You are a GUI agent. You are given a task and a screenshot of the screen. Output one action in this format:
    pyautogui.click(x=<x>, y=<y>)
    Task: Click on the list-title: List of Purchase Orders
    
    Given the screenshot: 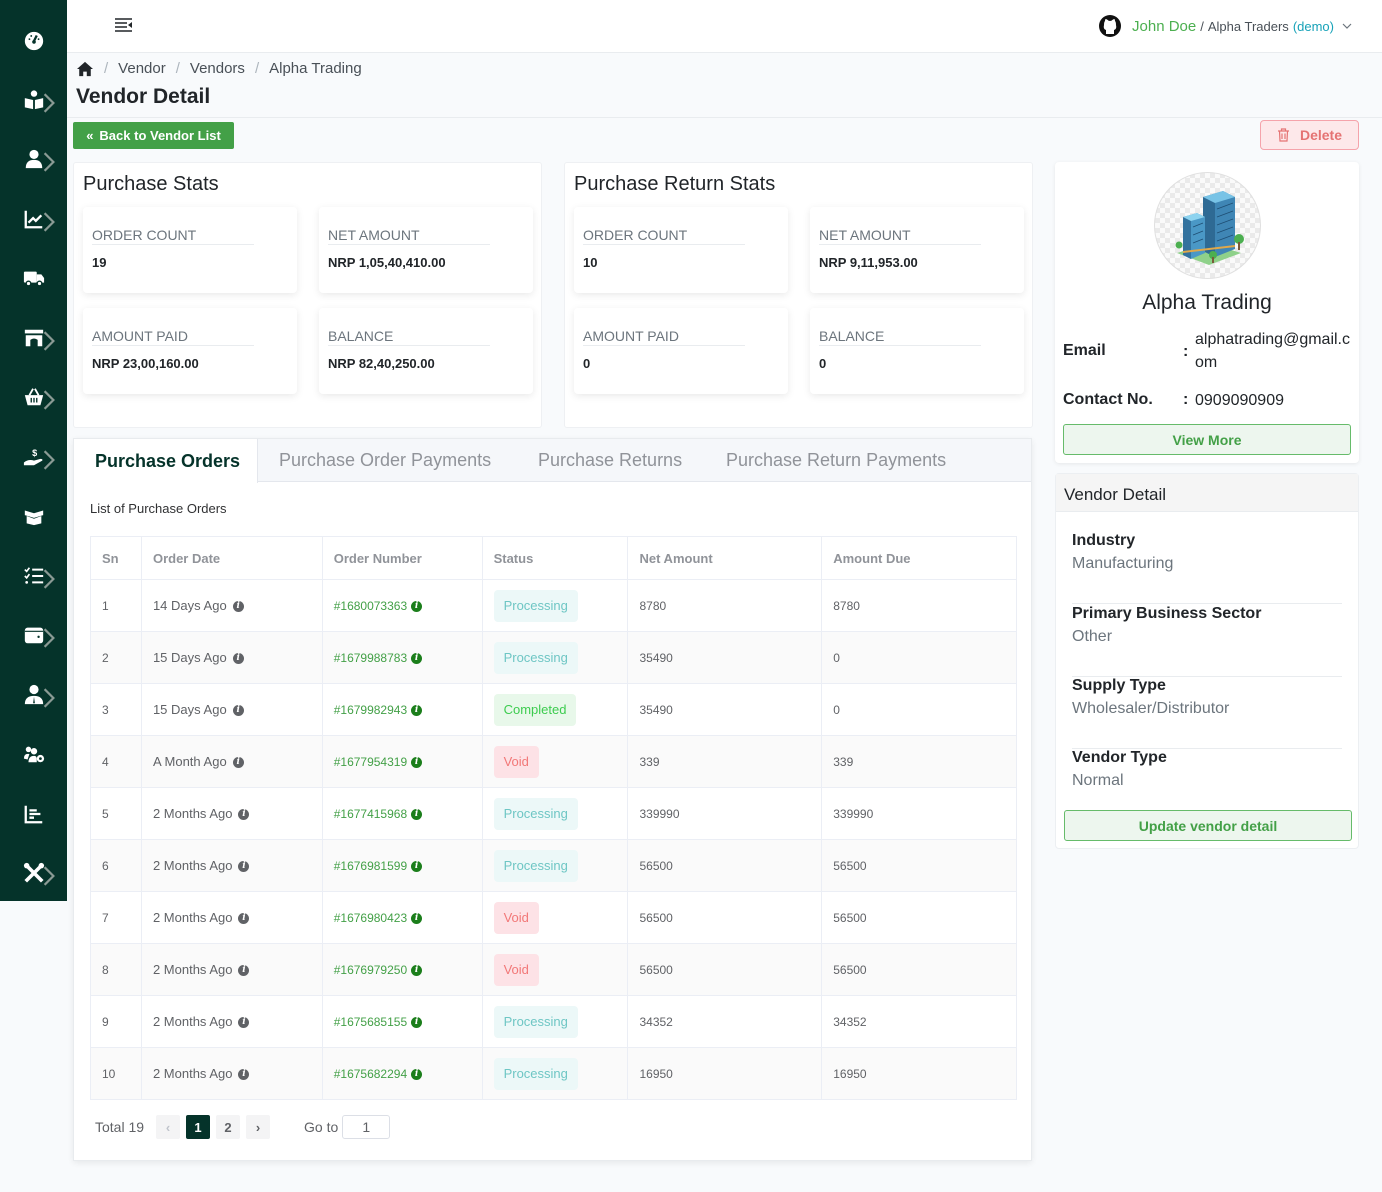 What is the action you would take?
    pyautogui.click(x=158, y=508)
    